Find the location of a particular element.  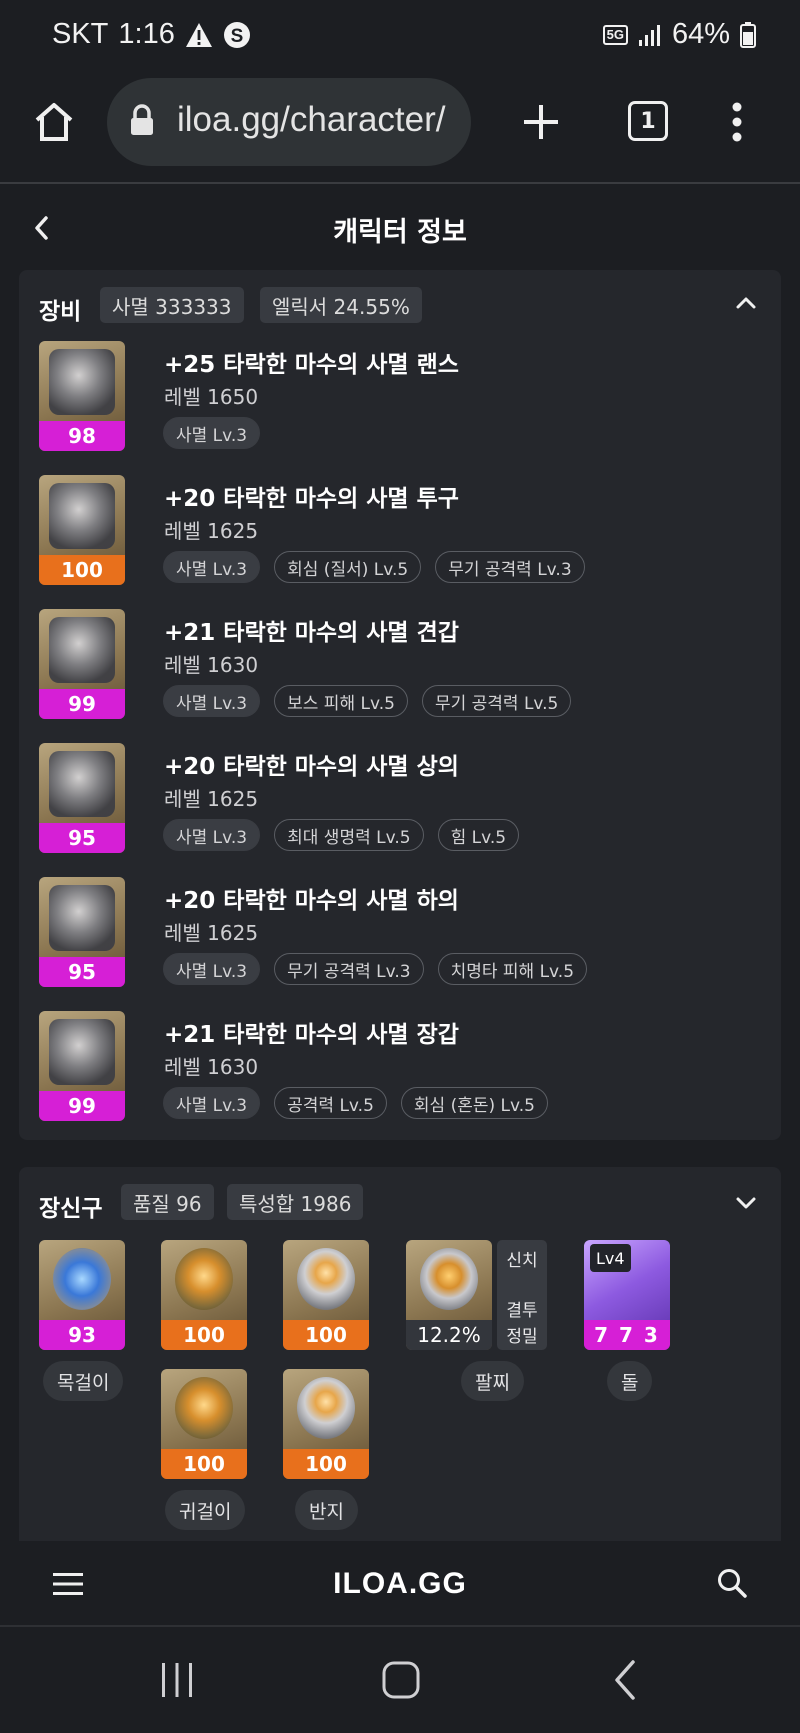

equipment-set-badge: 사멸 333333 is located at coordinates (172, 305).